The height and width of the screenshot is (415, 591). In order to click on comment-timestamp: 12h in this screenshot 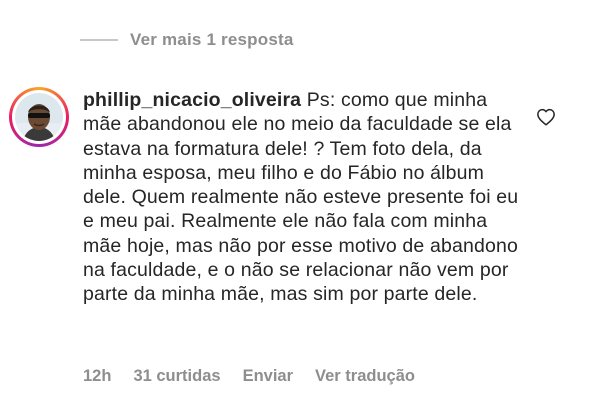, I will do `click(97, 376)`.